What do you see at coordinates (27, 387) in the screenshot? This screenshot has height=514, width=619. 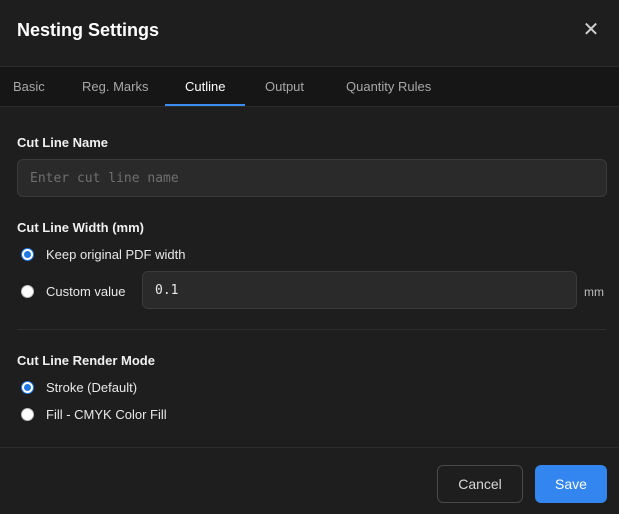 I see `radio-stroke` at bounding box center [27, 387].